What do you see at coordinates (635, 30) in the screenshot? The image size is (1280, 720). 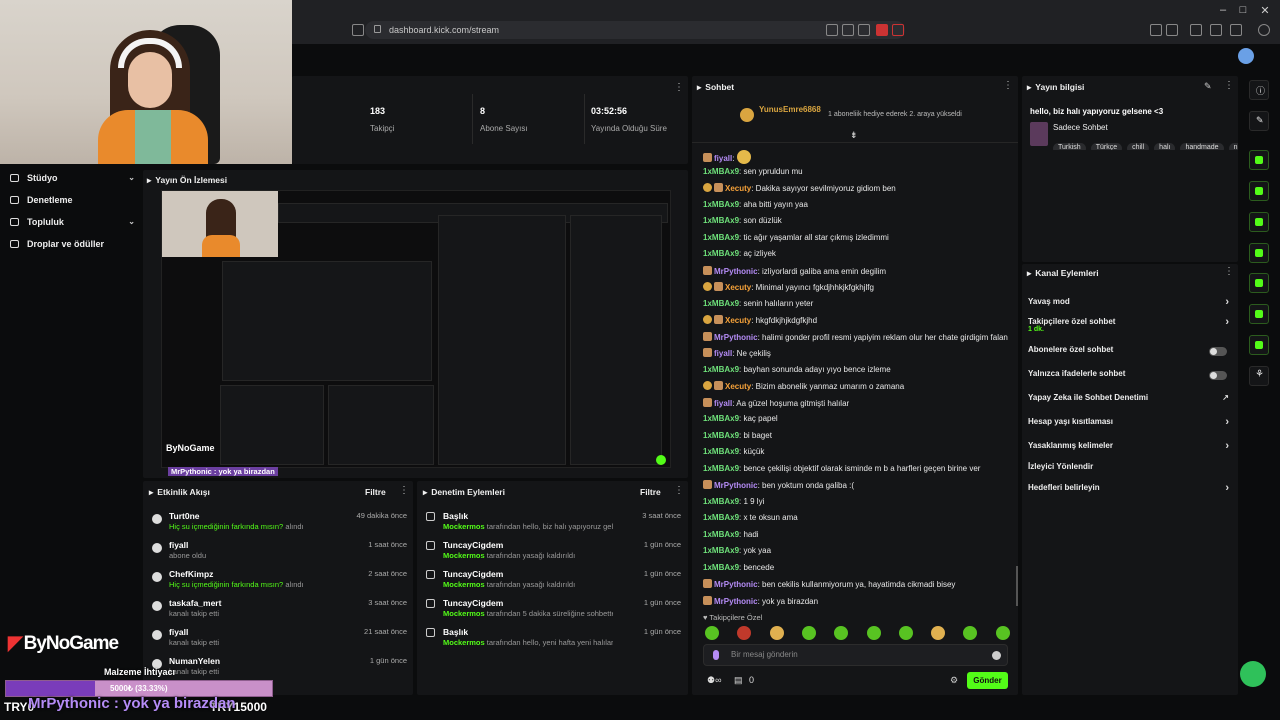 I see `address-bar: dashboard.kick.com/stream` at bounding box center [635, 30].